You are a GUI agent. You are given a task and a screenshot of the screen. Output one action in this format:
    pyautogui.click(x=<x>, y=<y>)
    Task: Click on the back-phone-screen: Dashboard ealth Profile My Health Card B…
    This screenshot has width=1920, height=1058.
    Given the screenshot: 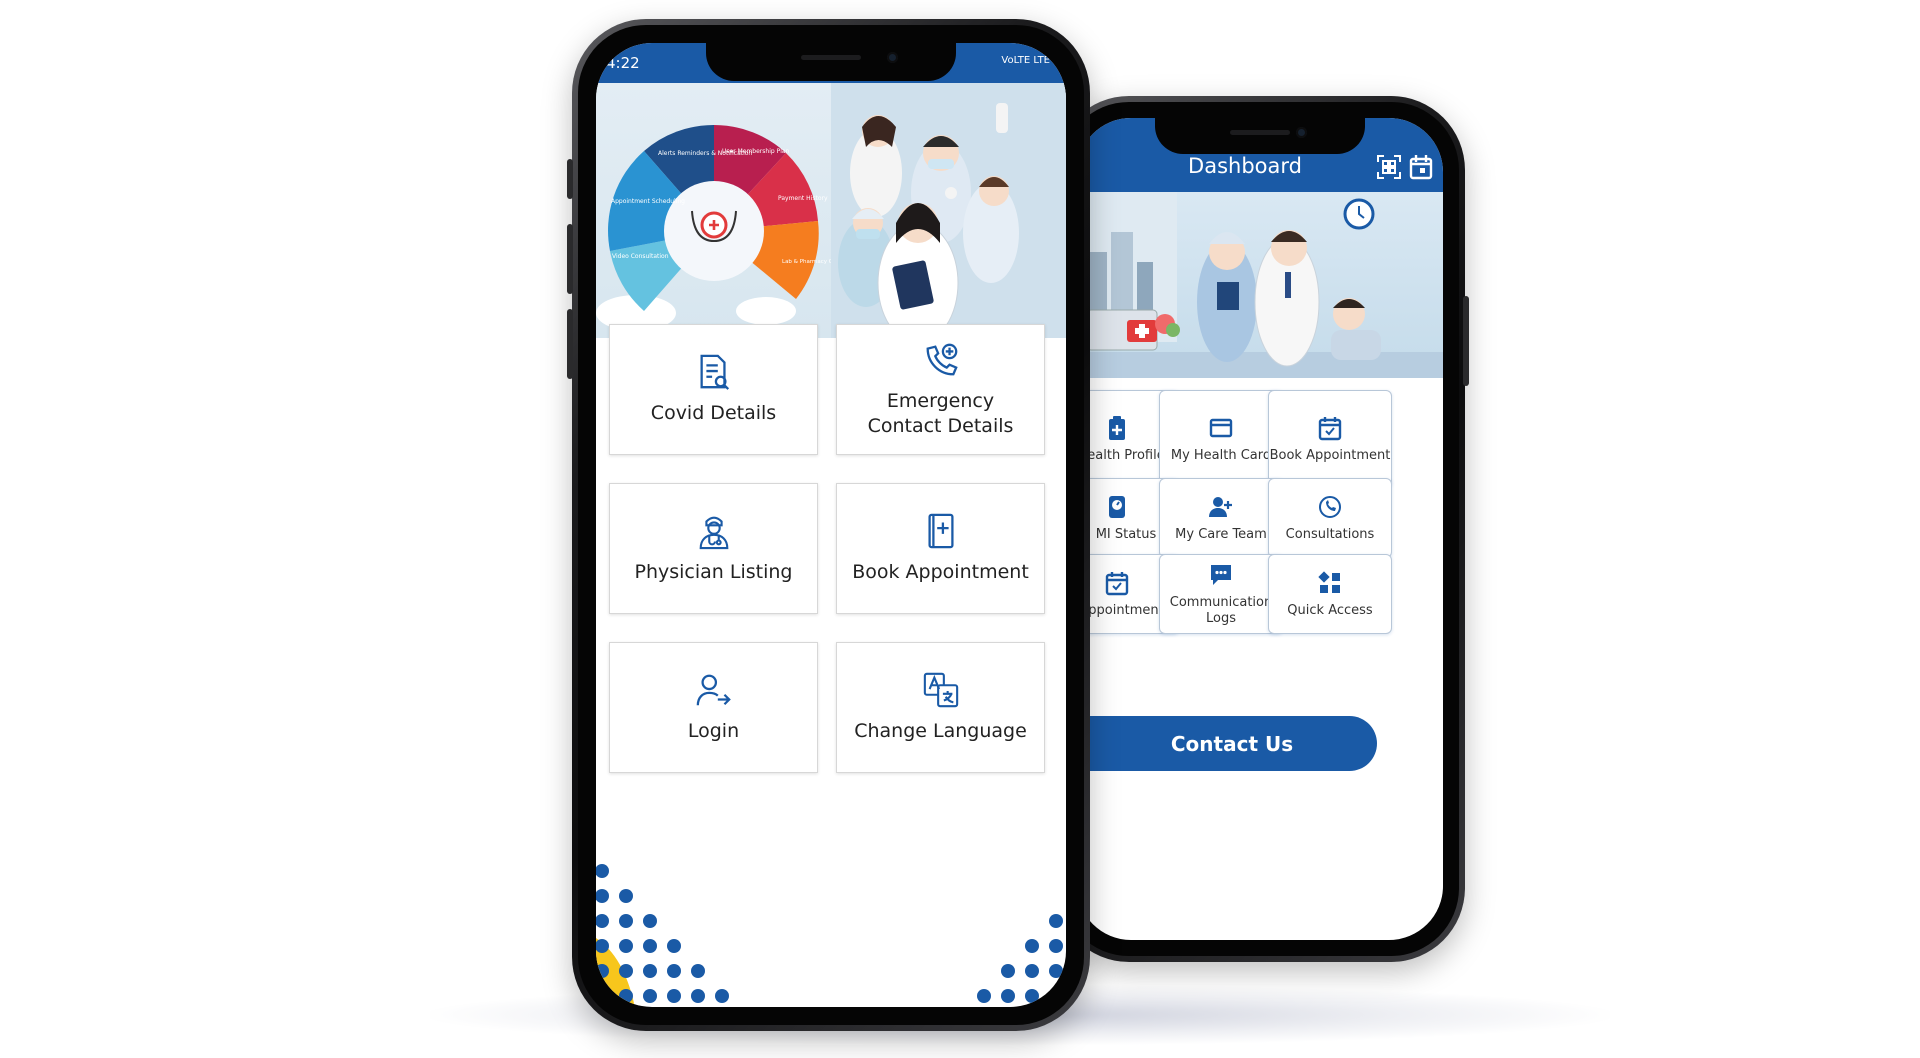 What is the action you would take?
    pyautogui.click(x=1260, y=529)
    